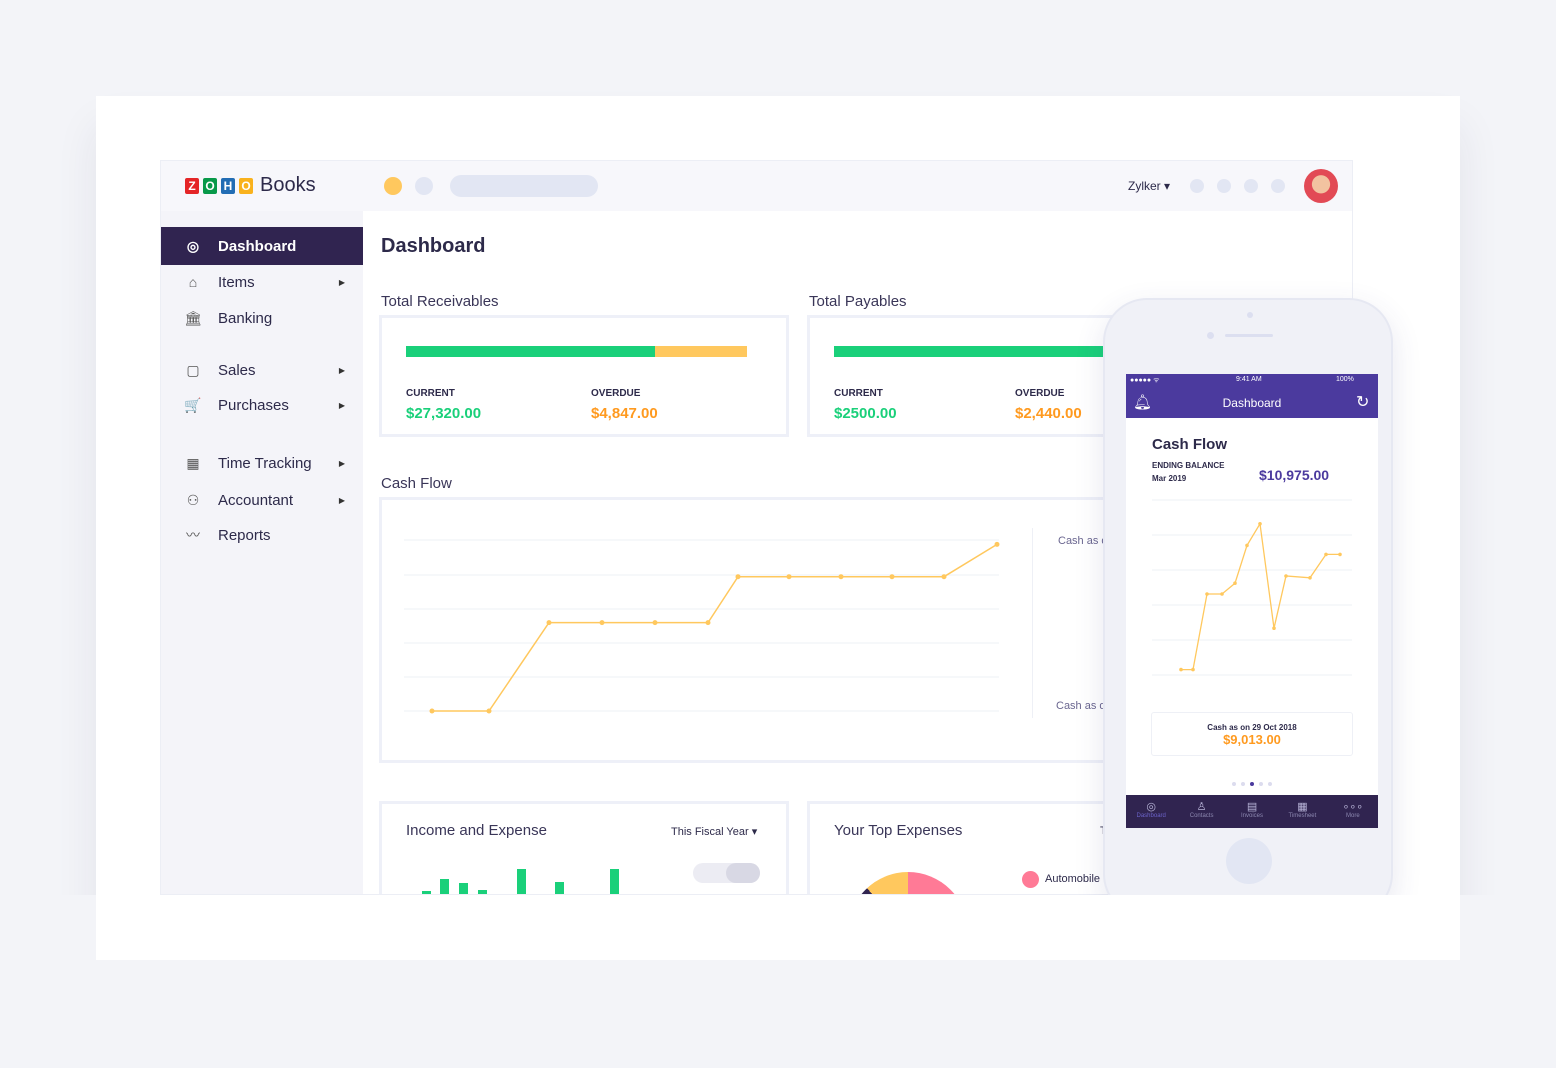 The image size is (1556, 1068). I want to click on sidebar-item-banking: 🏛 Banking, so click(262, 318).